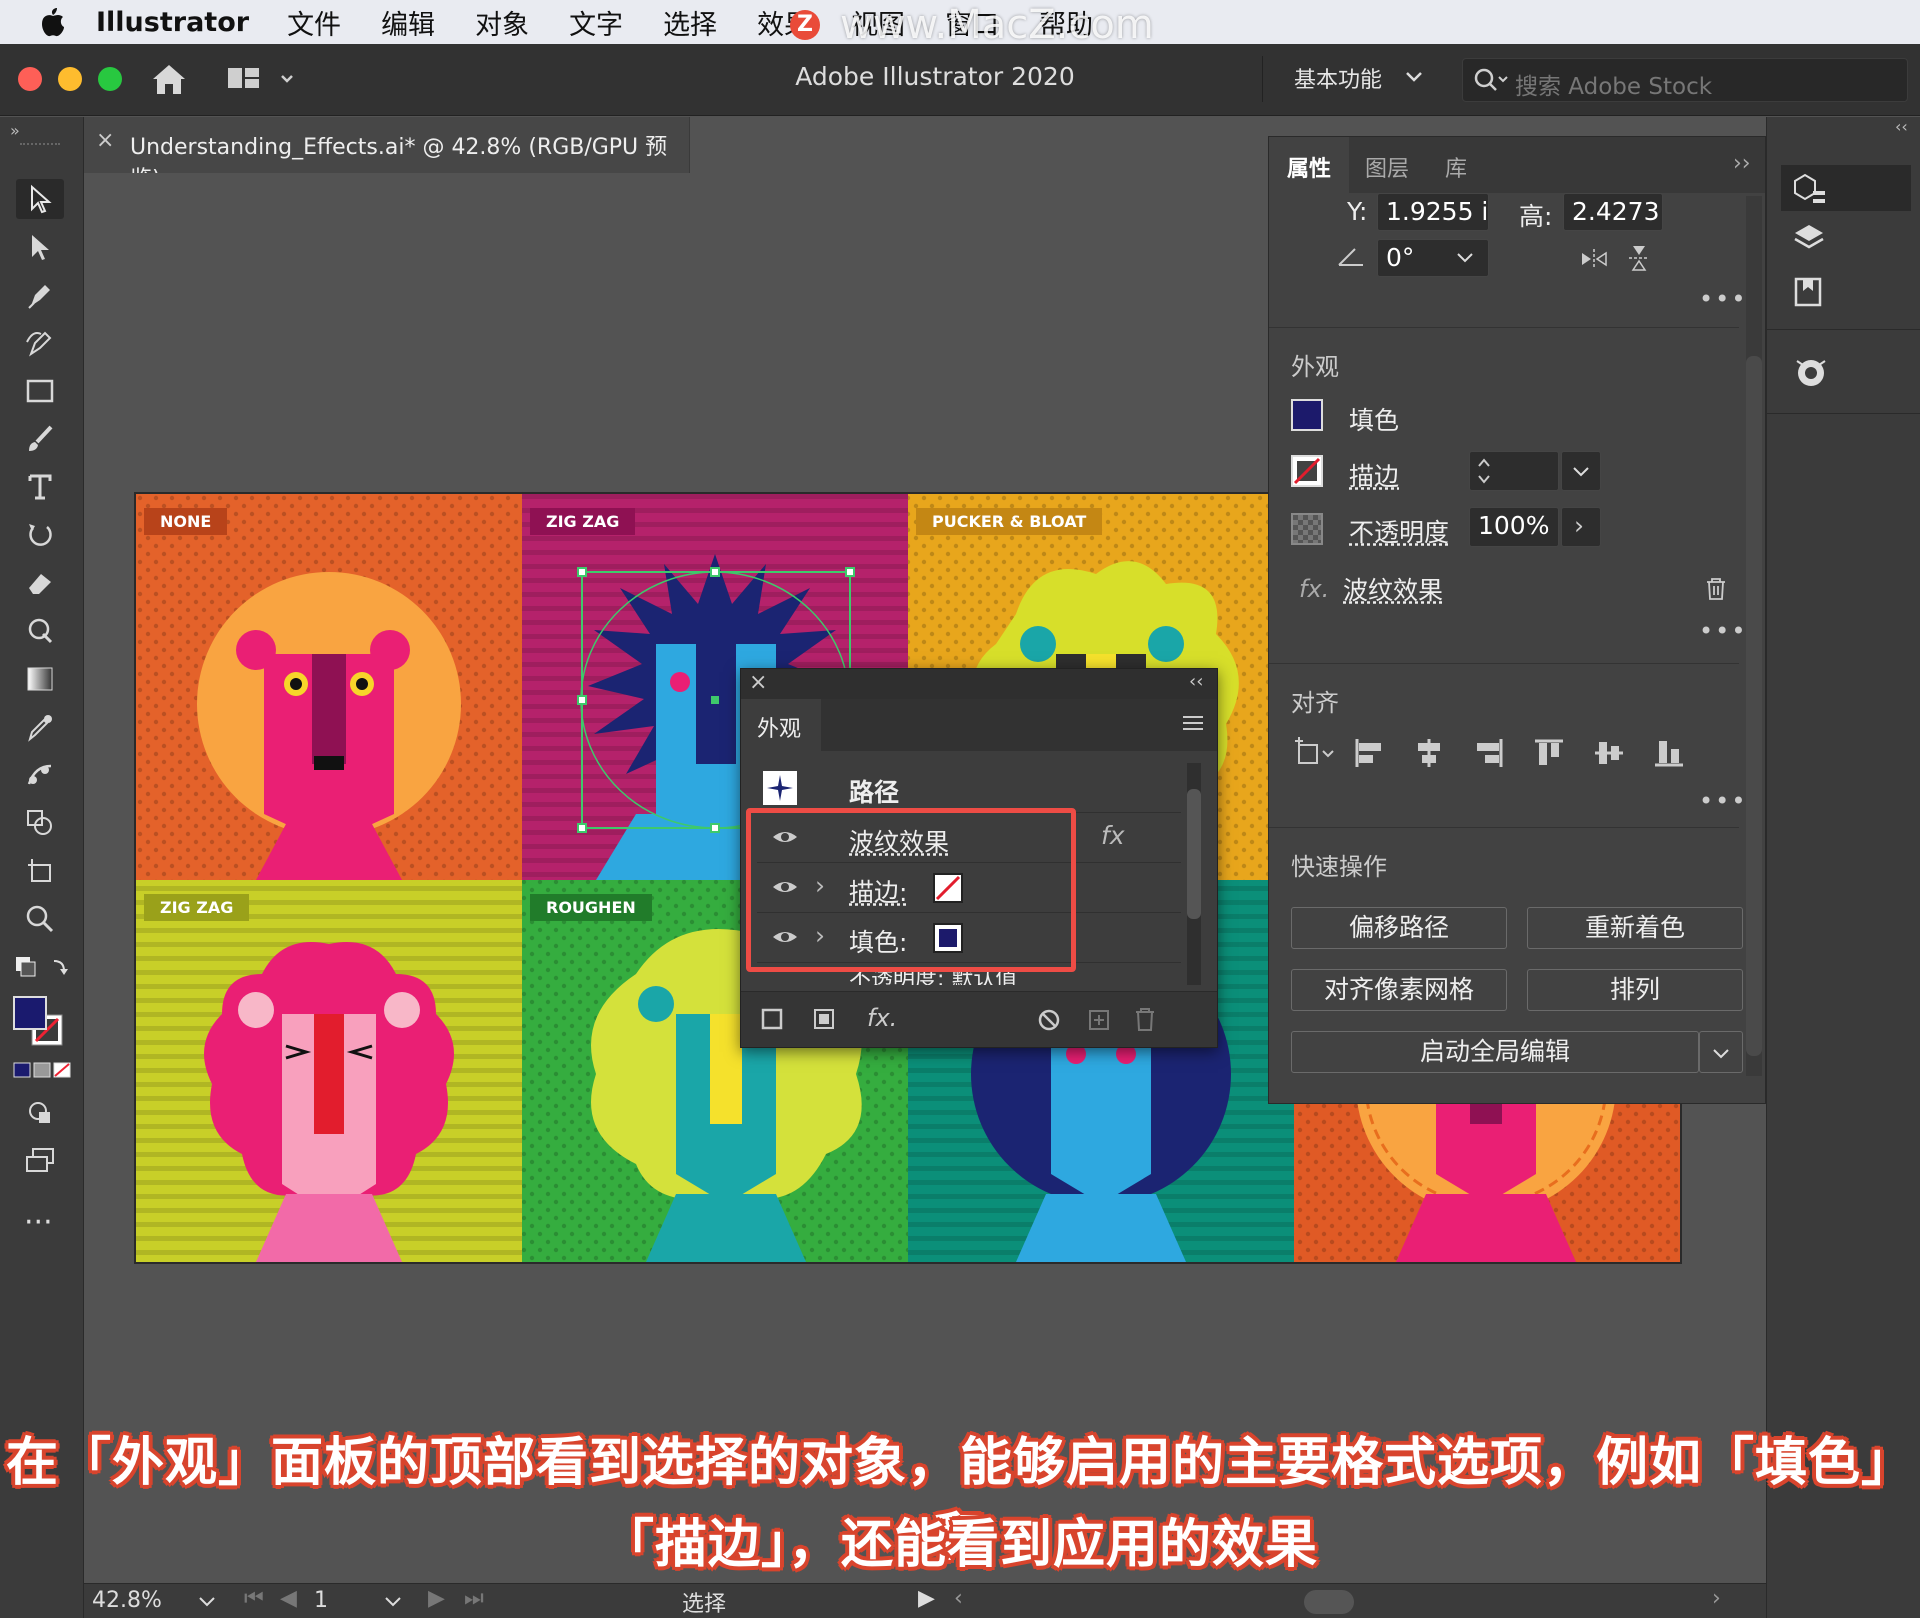  I want to click on add-effect-icon: fx., so click(882, 1018).